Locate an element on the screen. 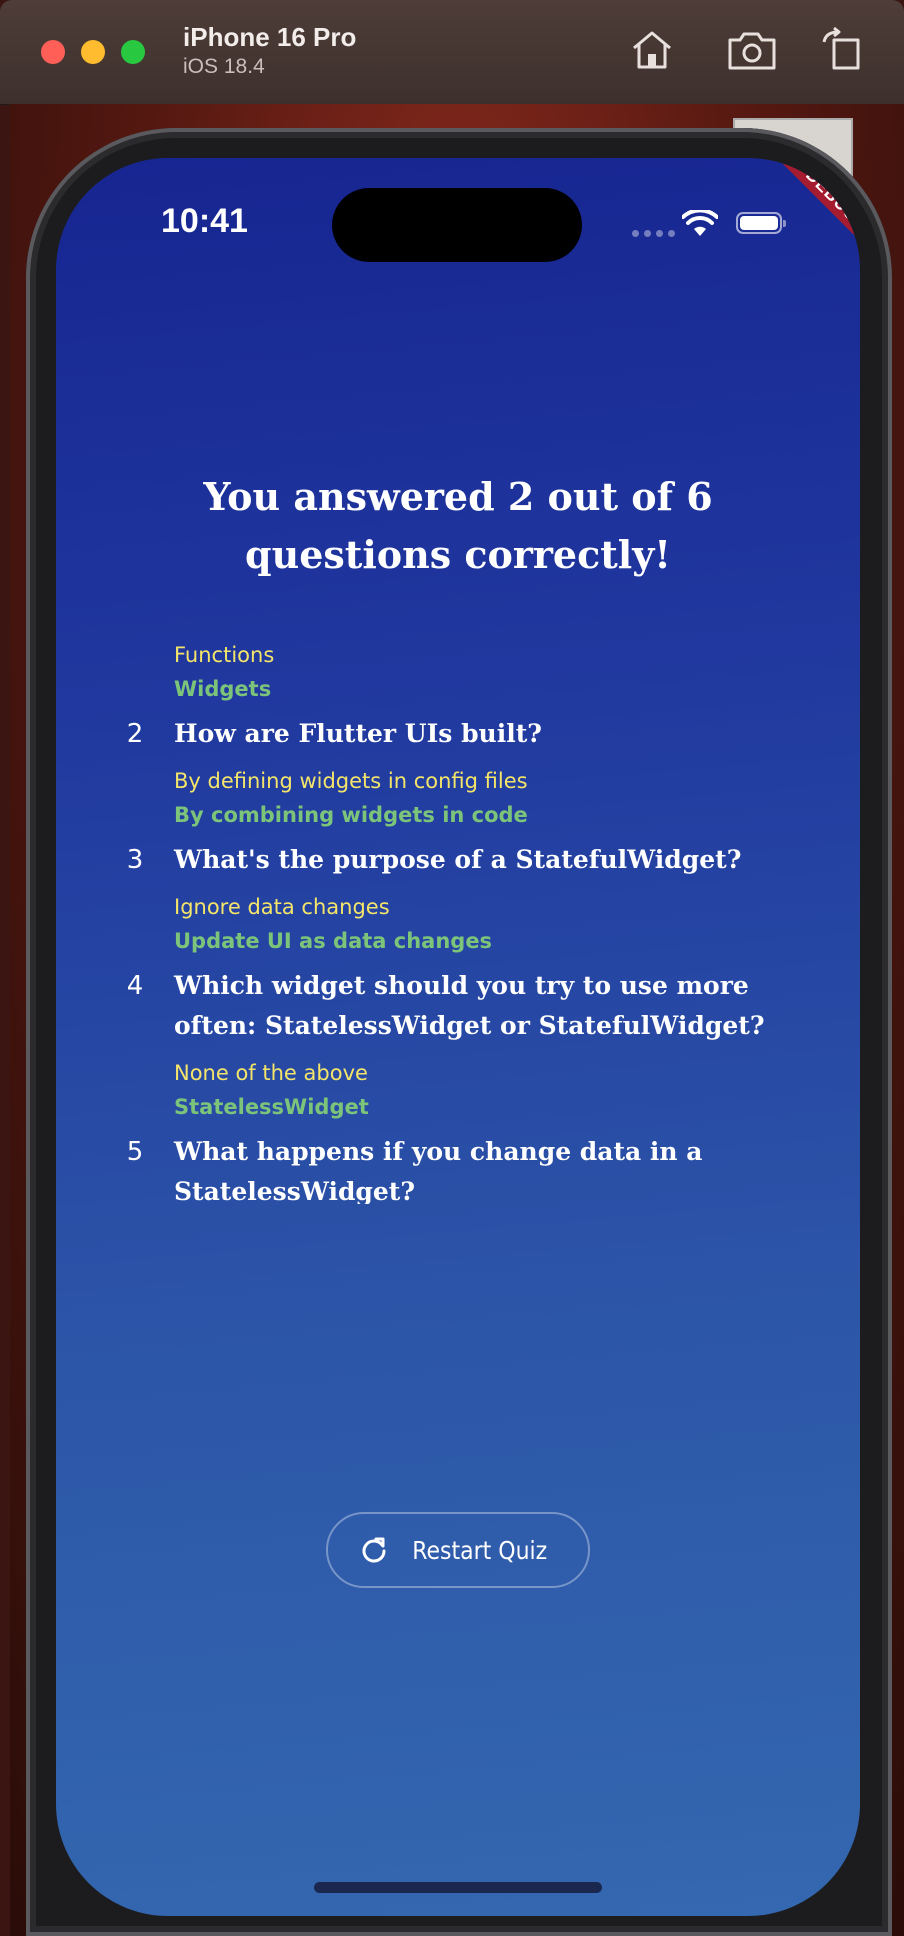 The height and width of the screenshot is (1936, 904). status-time: 10:41 is located at coordinates (204, 221).